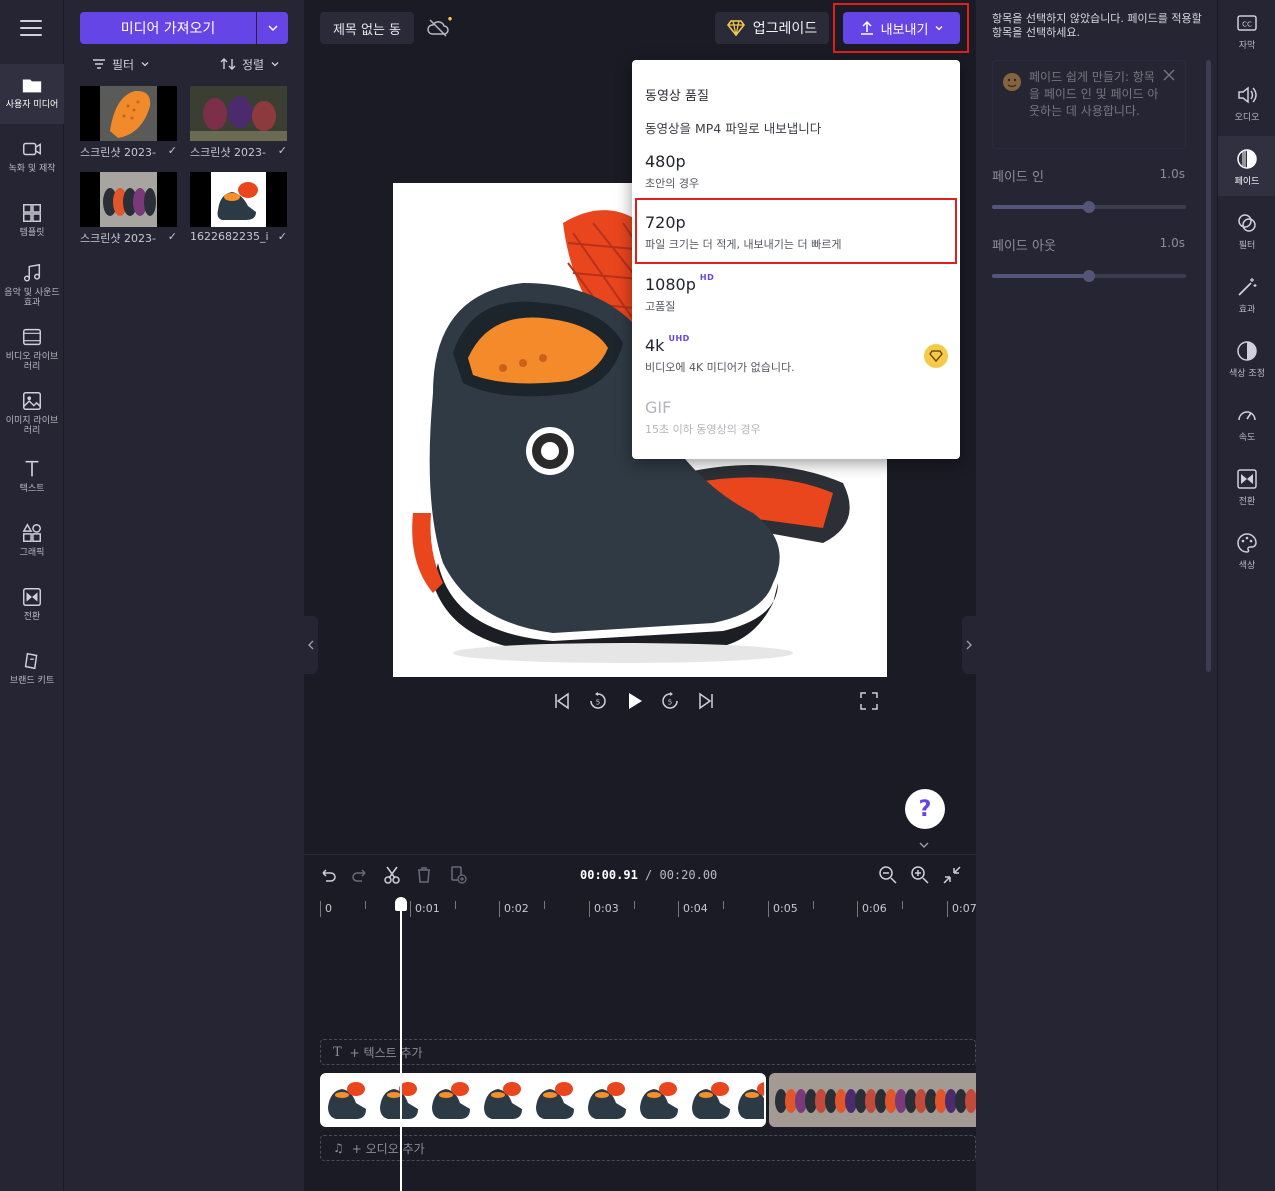 The image size is (1275, 1191). I want to click on rail-item-effects: 효과, so click(1246, 294).